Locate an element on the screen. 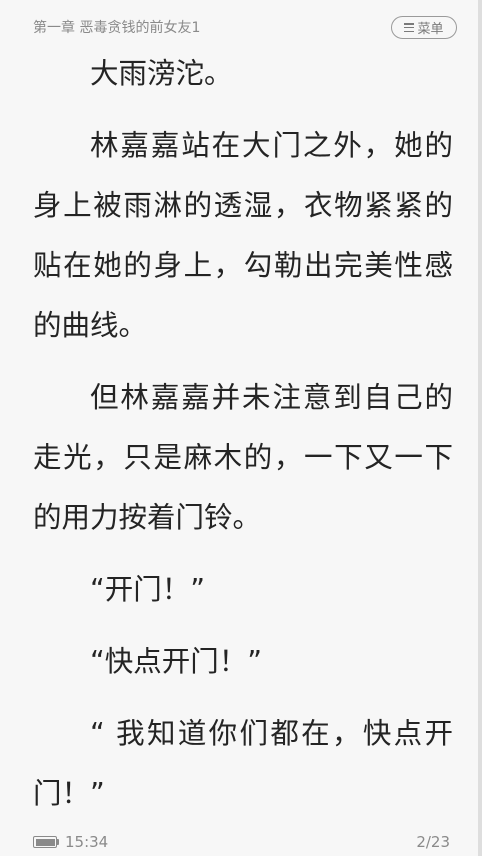  battery-icon is located at coordinates (45, 842).